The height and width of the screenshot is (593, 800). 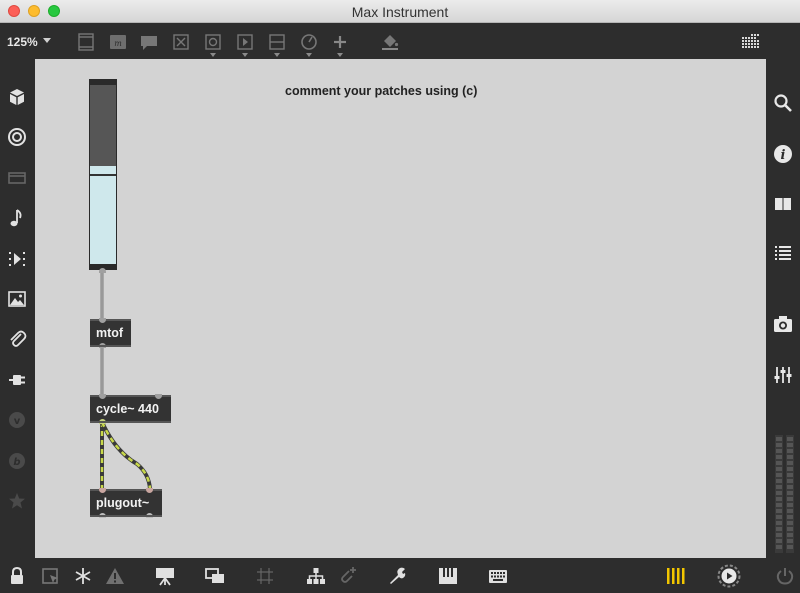 I want to click on wrench-icon, so click(x=397, y=576).